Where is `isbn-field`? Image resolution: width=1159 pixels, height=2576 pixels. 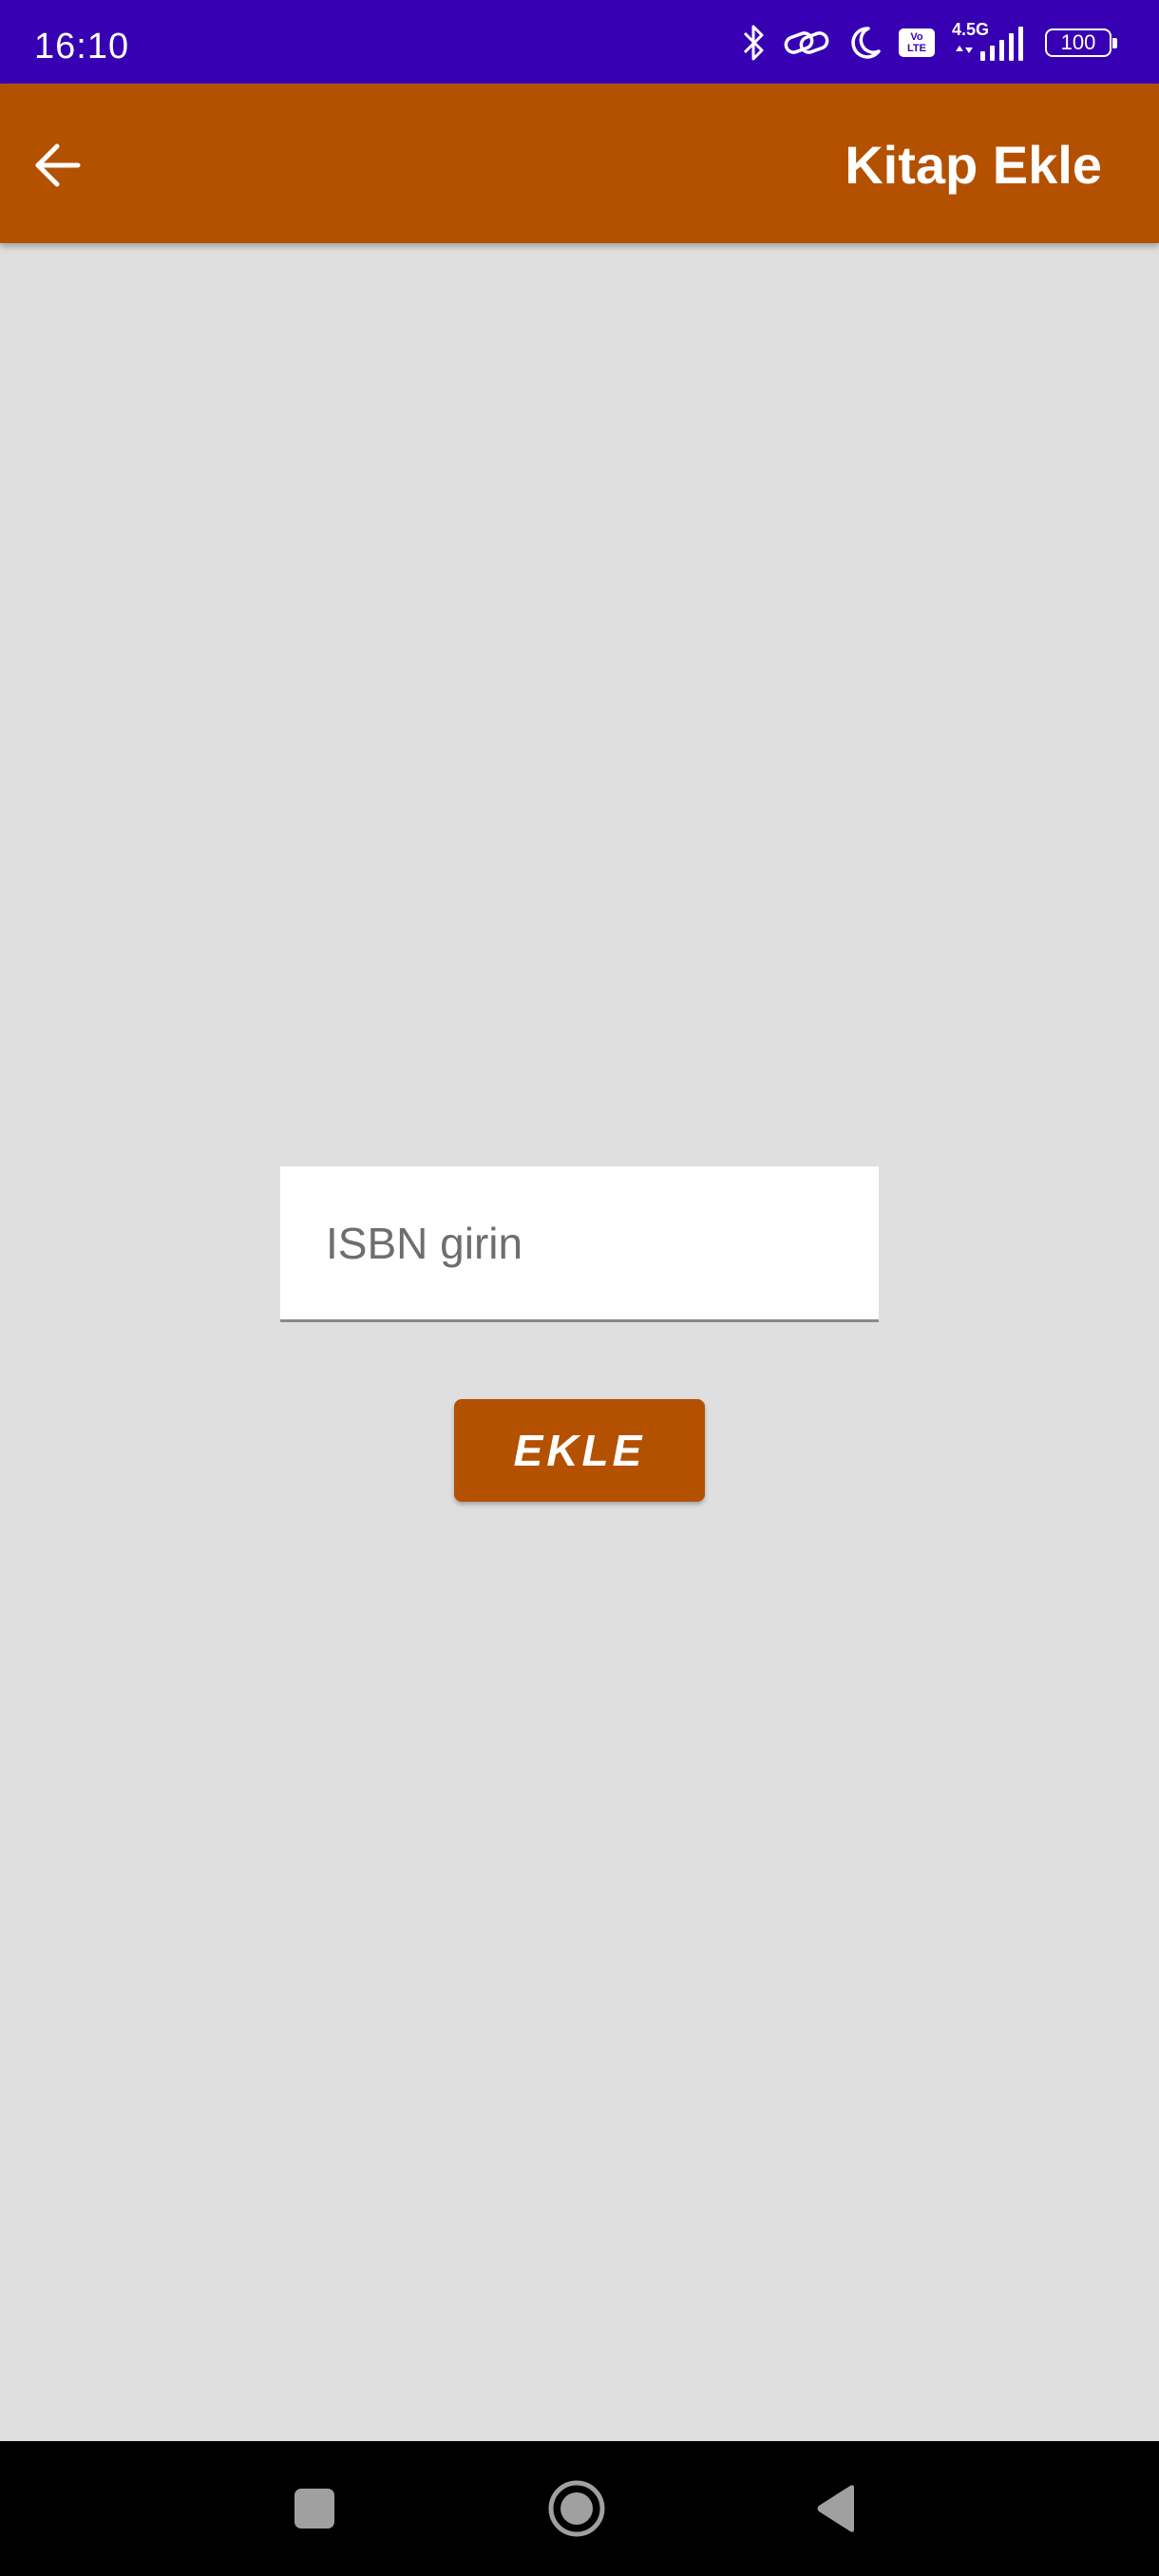 isbn-field is located at coordinates (579, 1244).